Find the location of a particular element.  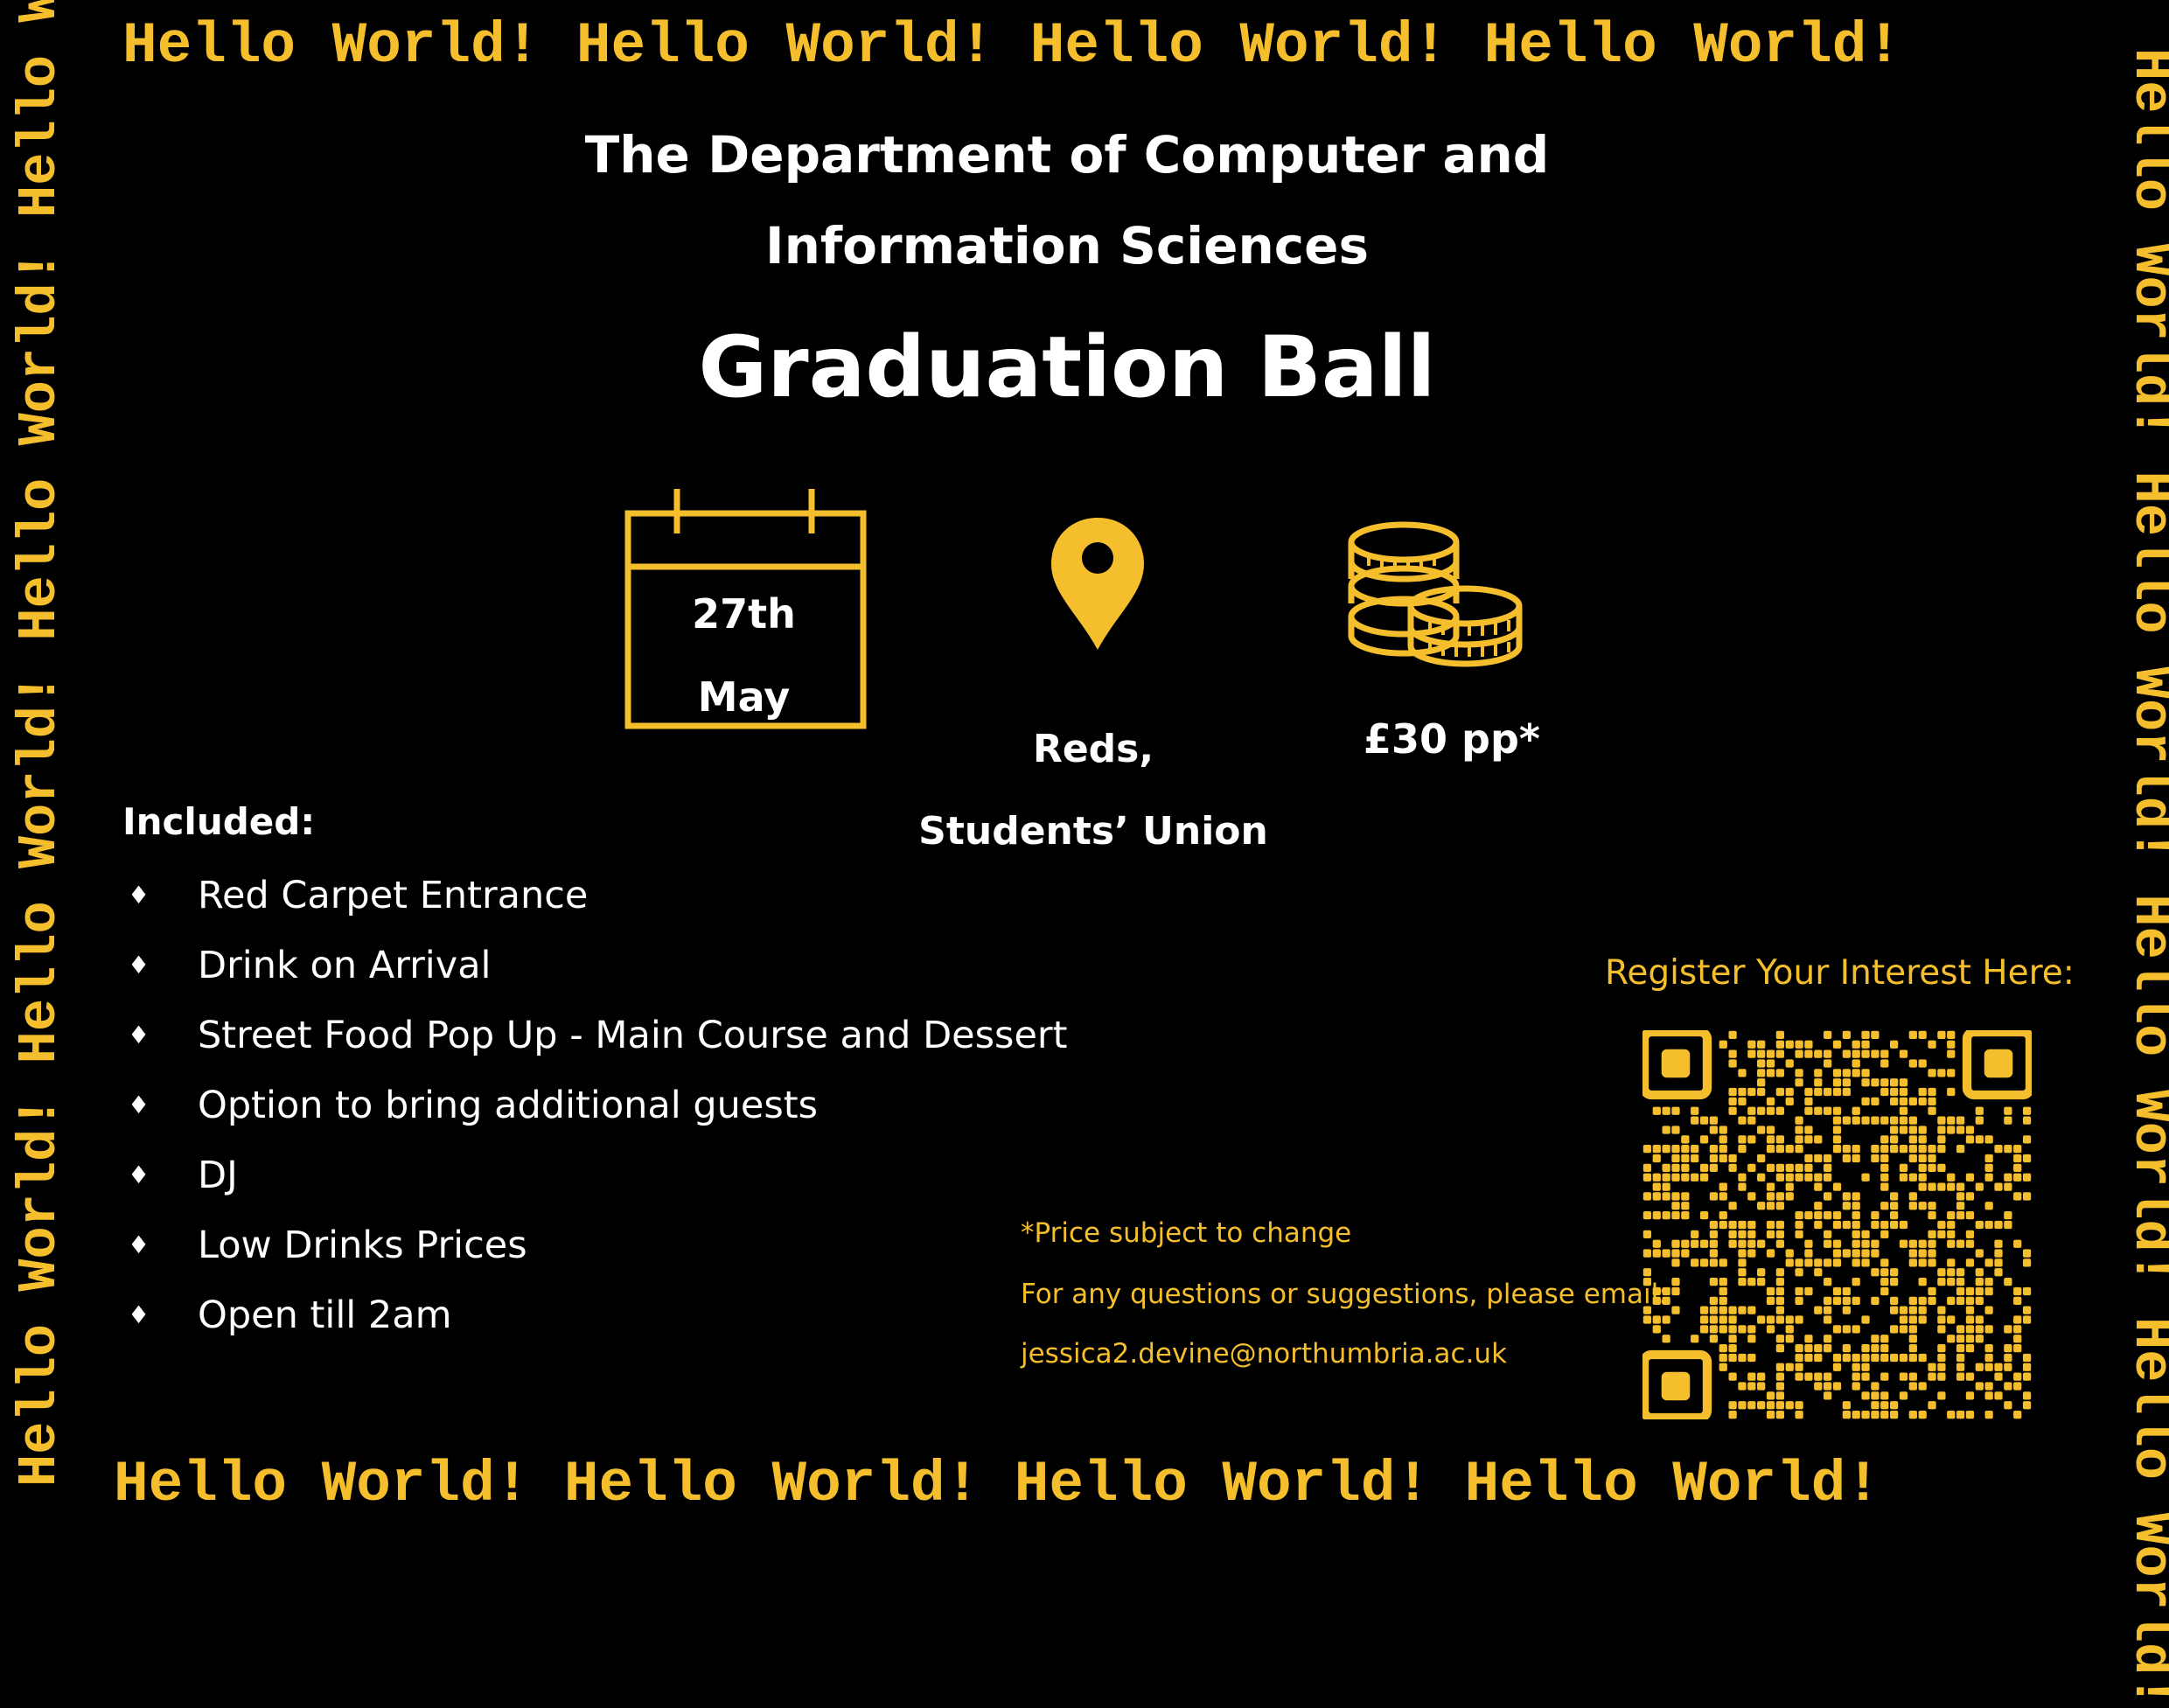

event-date: 27th May is located at coordinates (744, 656).